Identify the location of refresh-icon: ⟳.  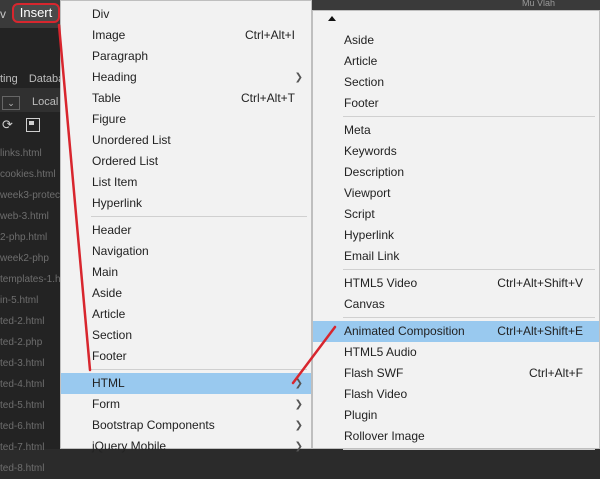
(9, 125).